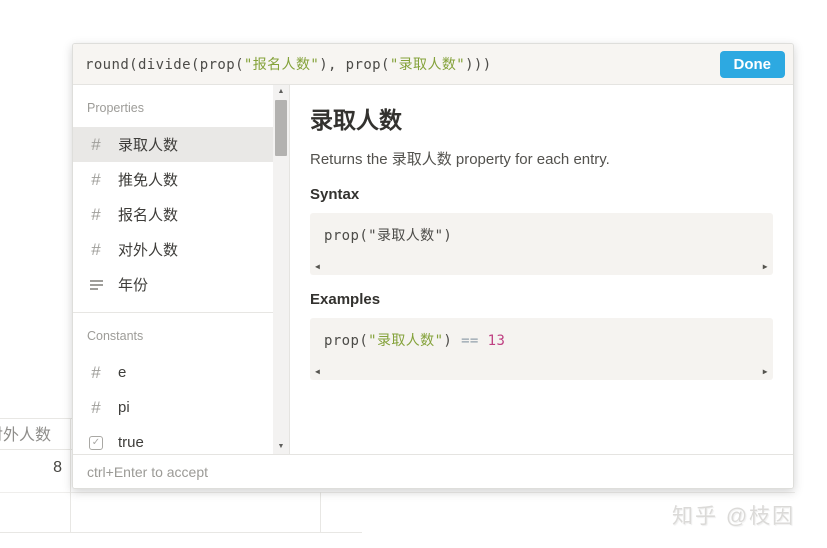  What do you see at coordinates (131, 442) in the screenshot?
I see `sidebar-item-label: true` at bounding box center [131, 442].